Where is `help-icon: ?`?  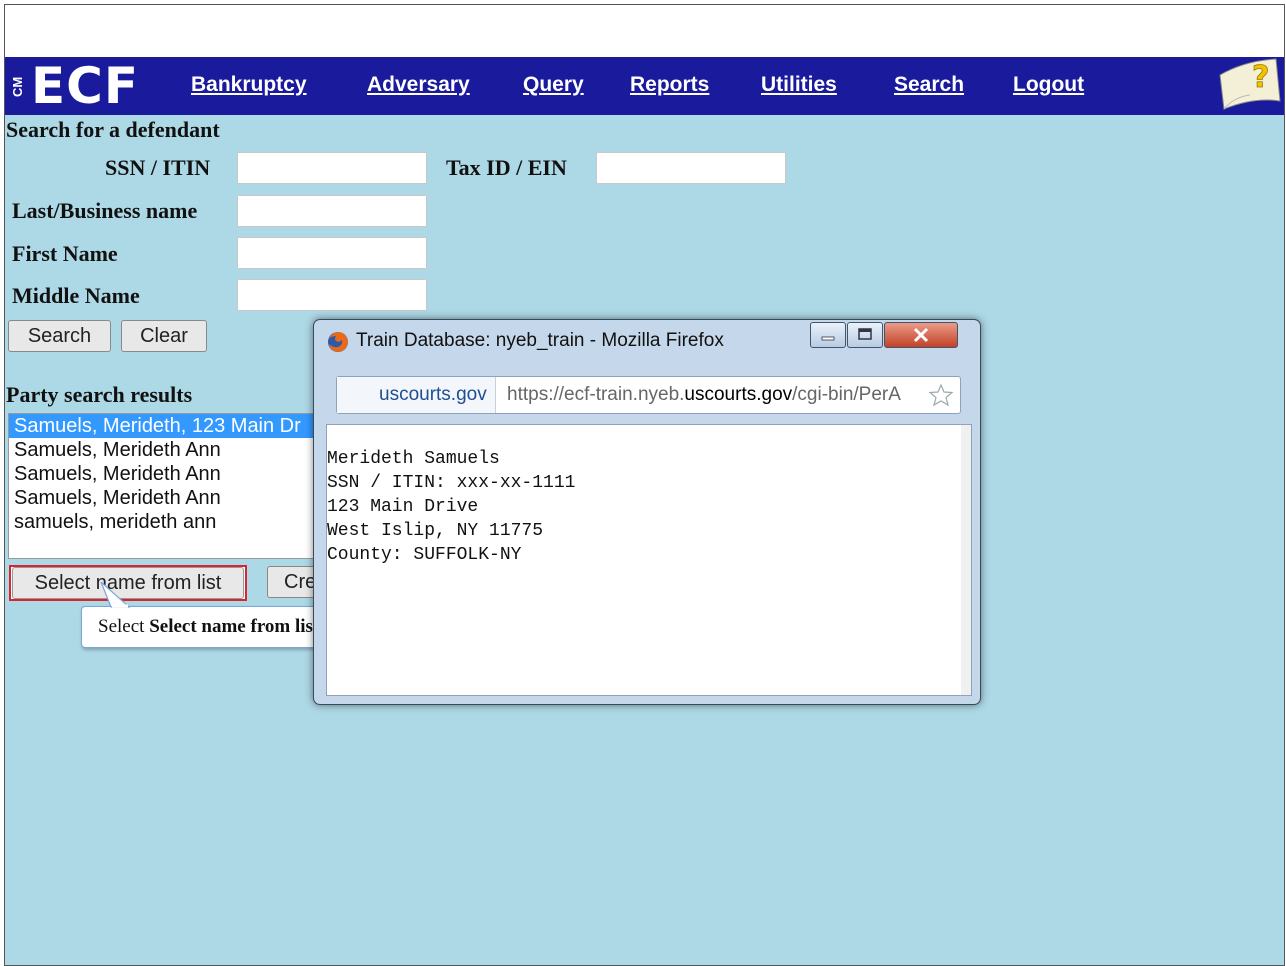
help-icon: ? is located at coordinates (1249, 86).